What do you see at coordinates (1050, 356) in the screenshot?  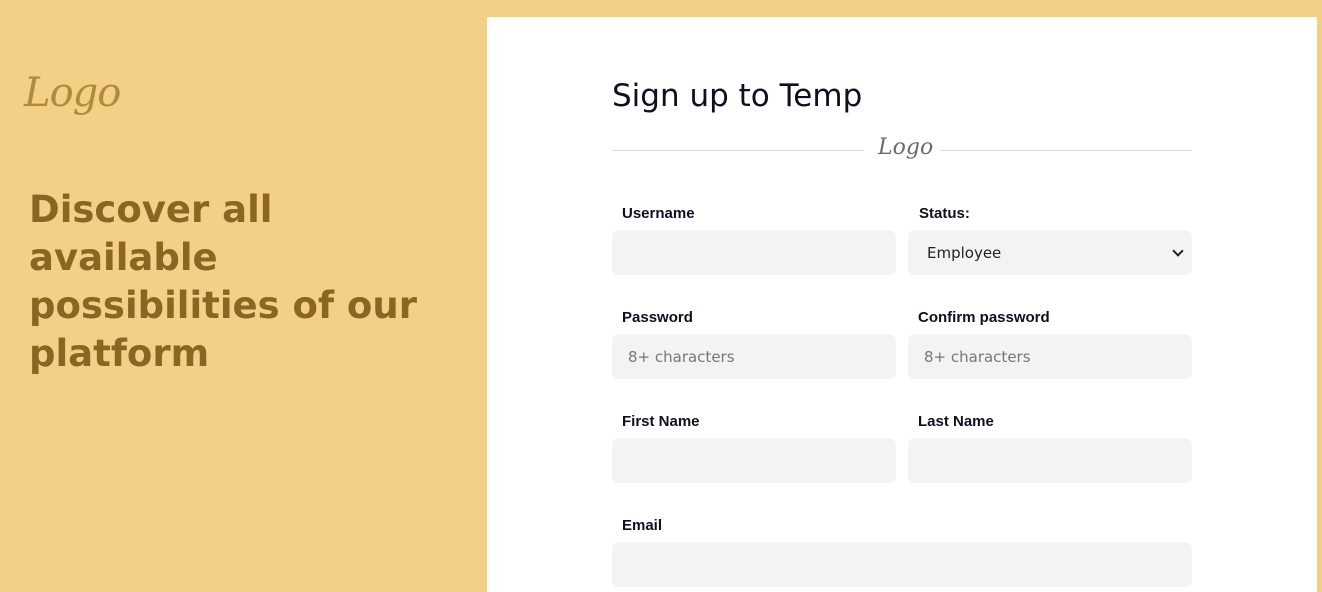 I see `confirm-password-field` at bounding box center [1050, 356].